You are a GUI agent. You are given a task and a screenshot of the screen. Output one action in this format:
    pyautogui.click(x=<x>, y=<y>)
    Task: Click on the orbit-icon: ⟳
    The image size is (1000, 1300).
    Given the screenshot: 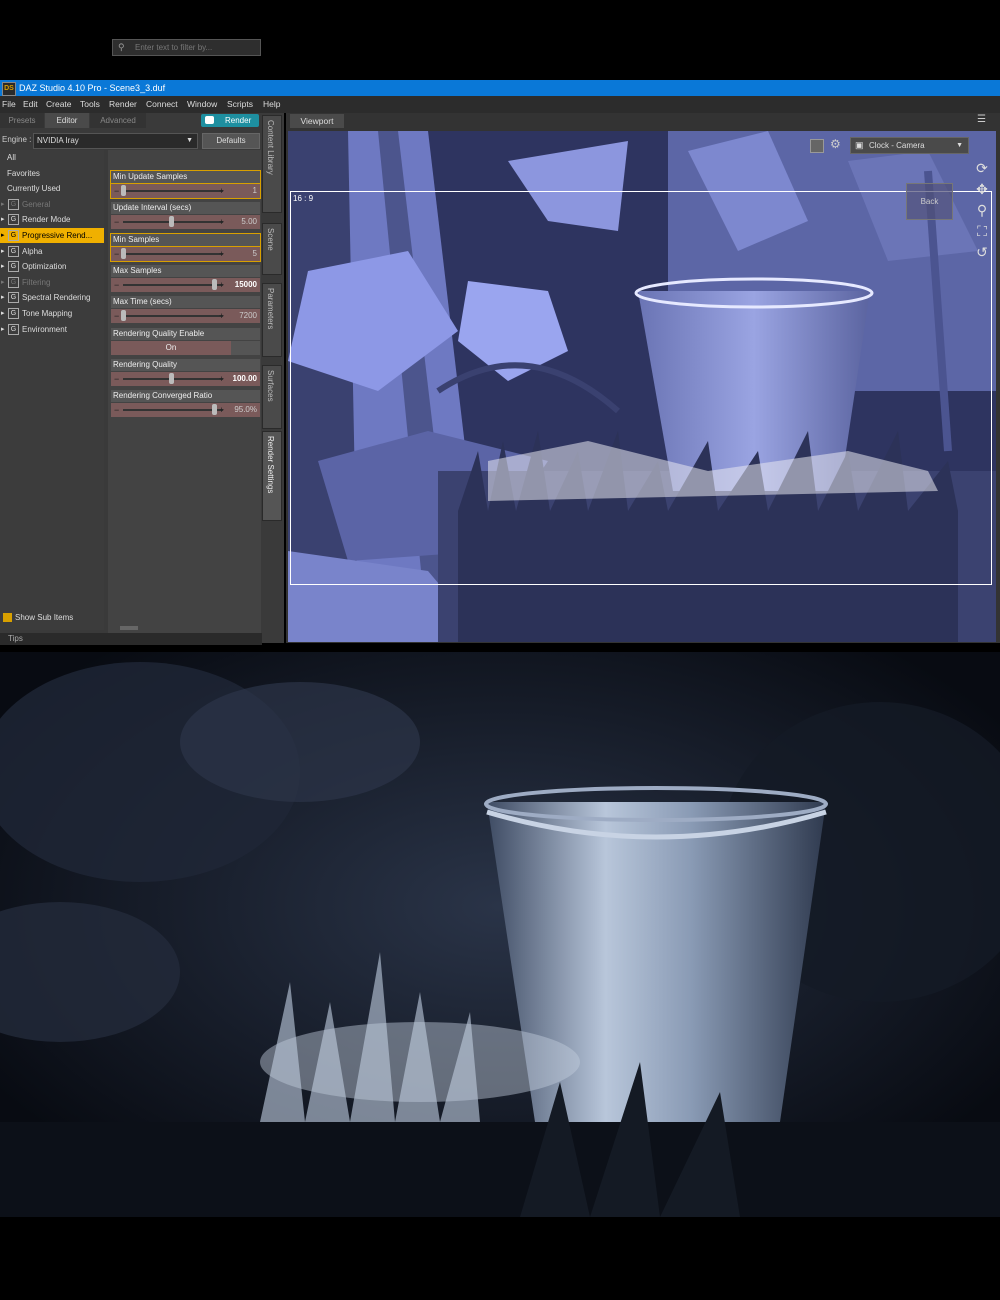 What is the action you would take?
    pyautogui.click(x=982, y=168)
    